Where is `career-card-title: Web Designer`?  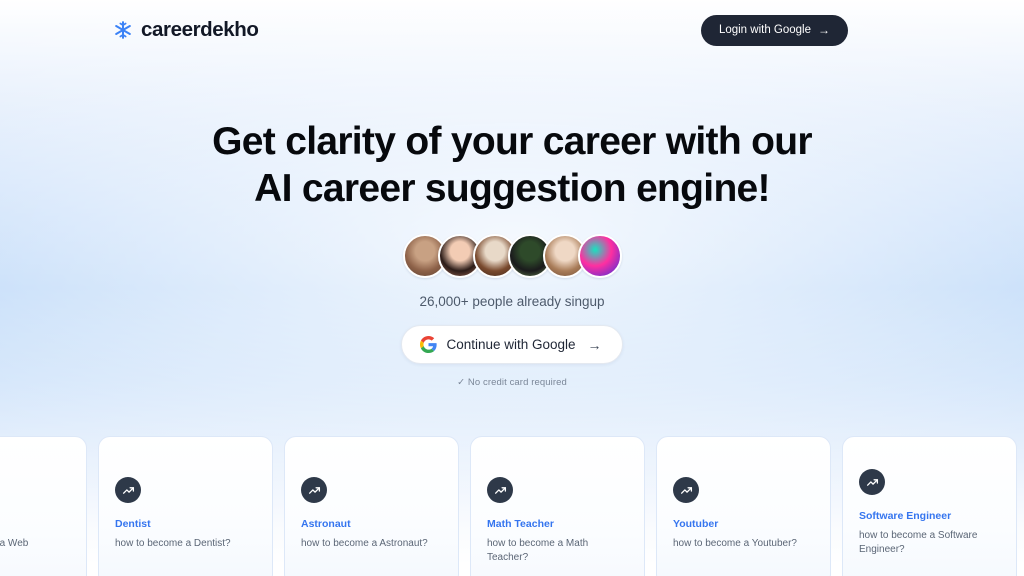 career-card-title: Web Designer is located at coordinates (35, 524).